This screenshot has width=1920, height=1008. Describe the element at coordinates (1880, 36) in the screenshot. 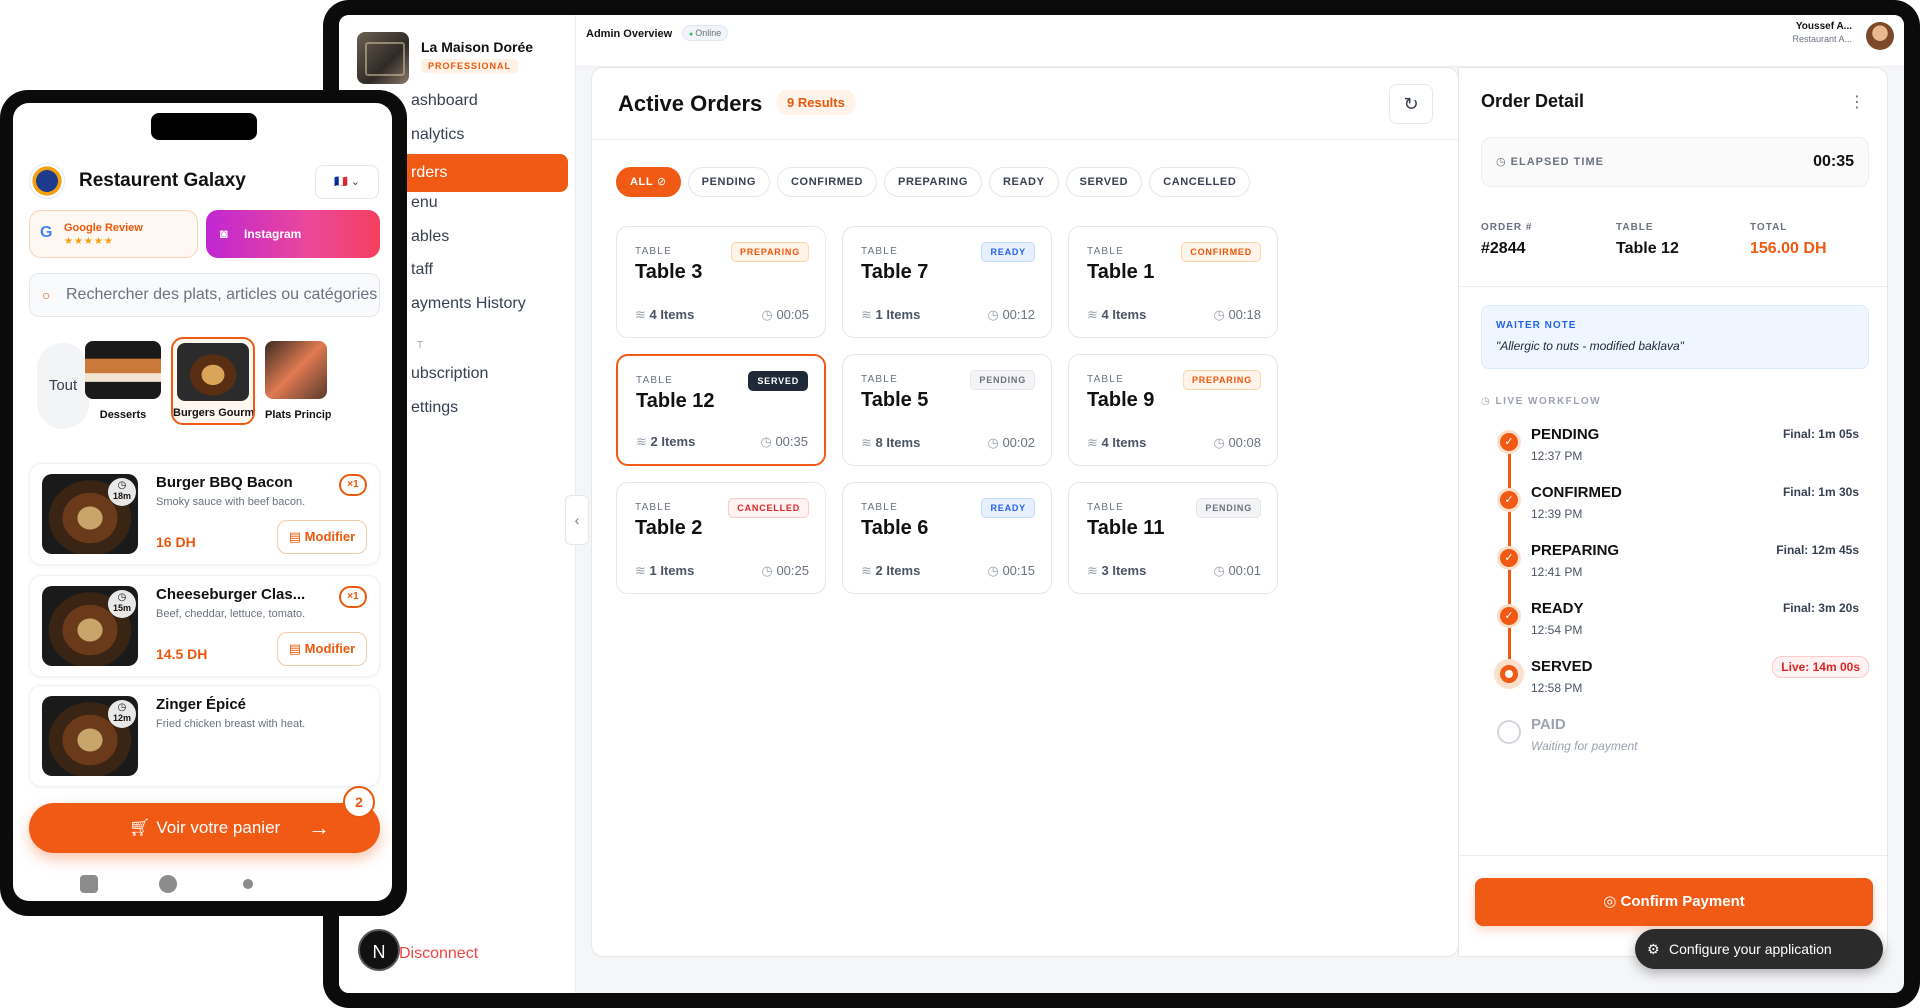

I see `avatar` at that location.